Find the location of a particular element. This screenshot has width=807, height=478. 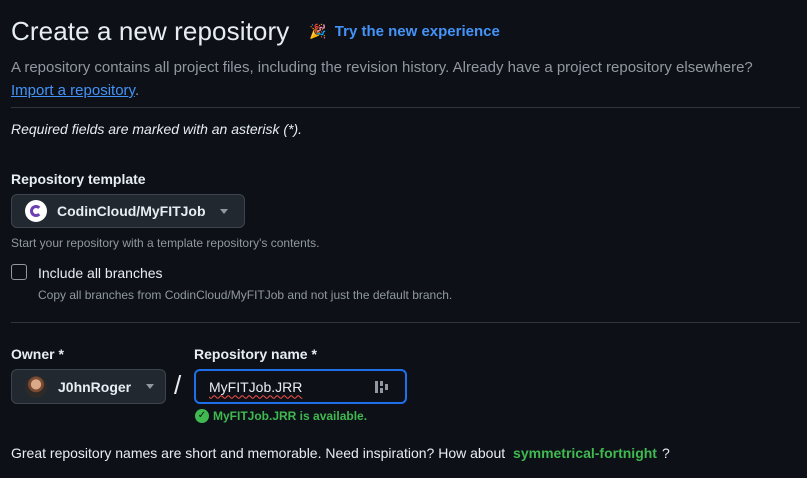

template-selected: CodinCloud/MyFITJob is located at coordinates (131, 211).